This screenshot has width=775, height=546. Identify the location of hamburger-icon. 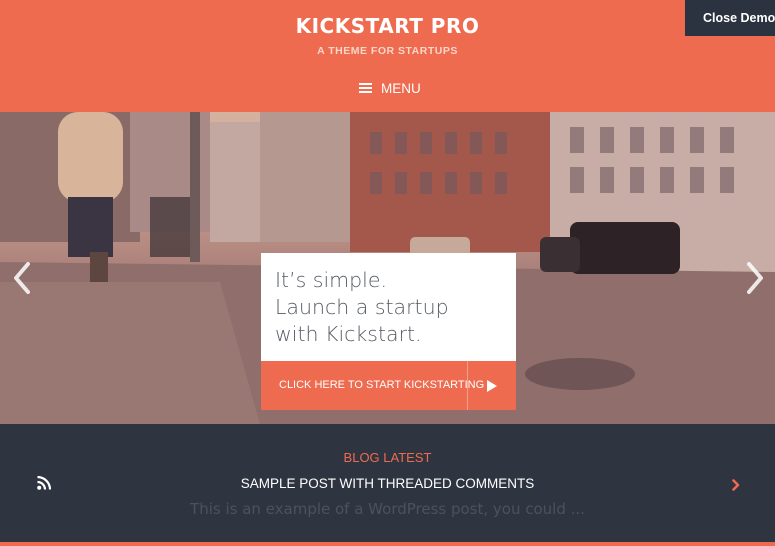
(365, 88).